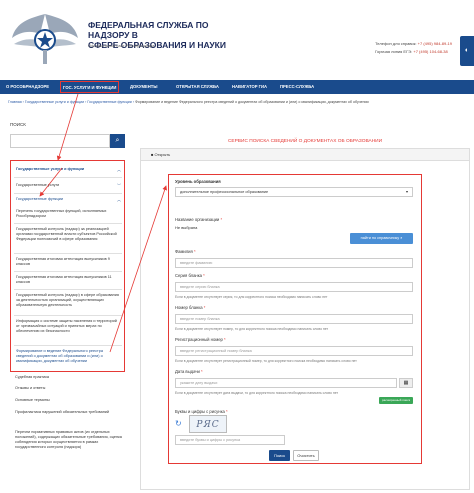  Describe the element at coordinates (430, 51) in the screenshot. I see `contact2-phone: +7 (495) 104-68-38` at that location.